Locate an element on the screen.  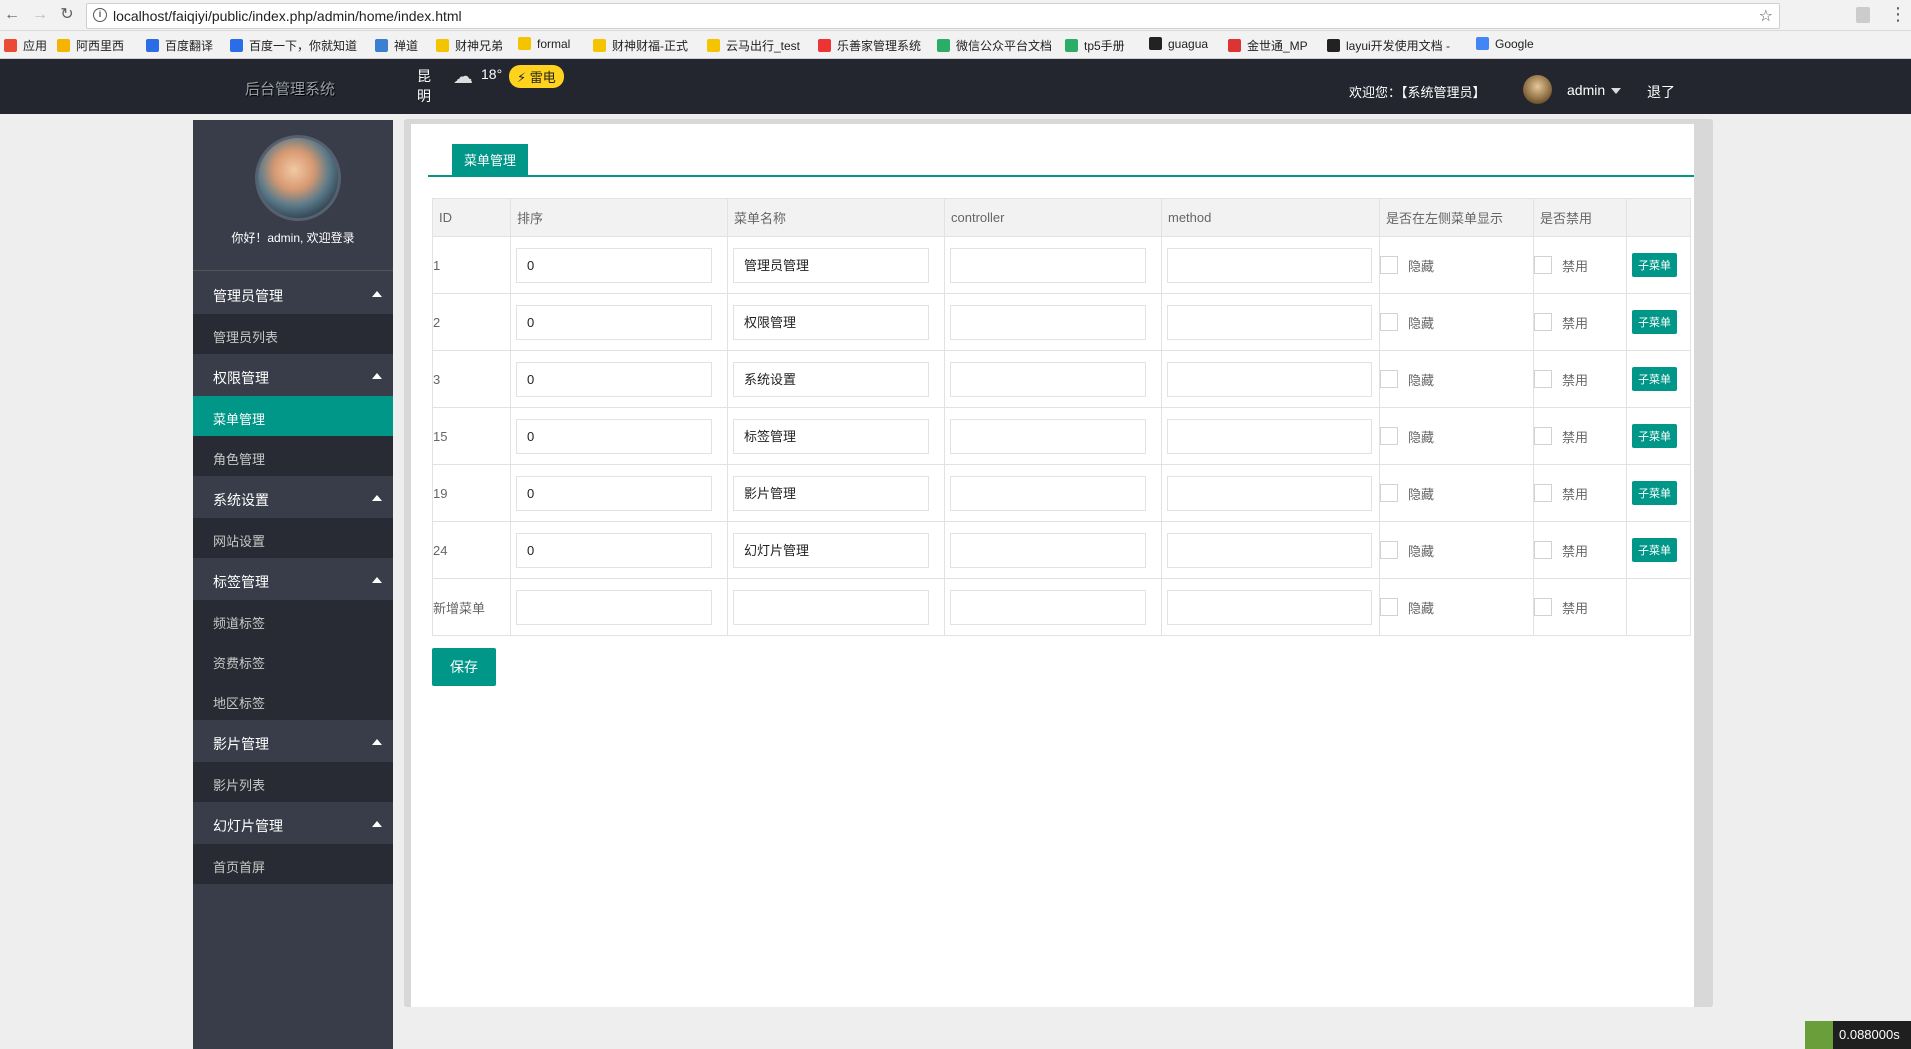
sidebar-item: 地区标签 is located at coordinates (293, 700).